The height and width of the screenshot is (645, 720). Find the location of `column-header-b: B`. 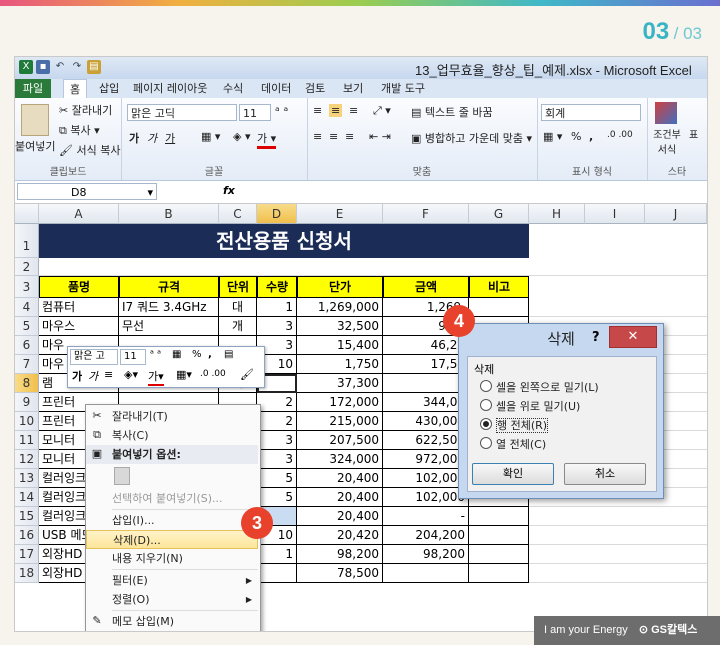

column-header-b: B is located at coordinates (169, 214).